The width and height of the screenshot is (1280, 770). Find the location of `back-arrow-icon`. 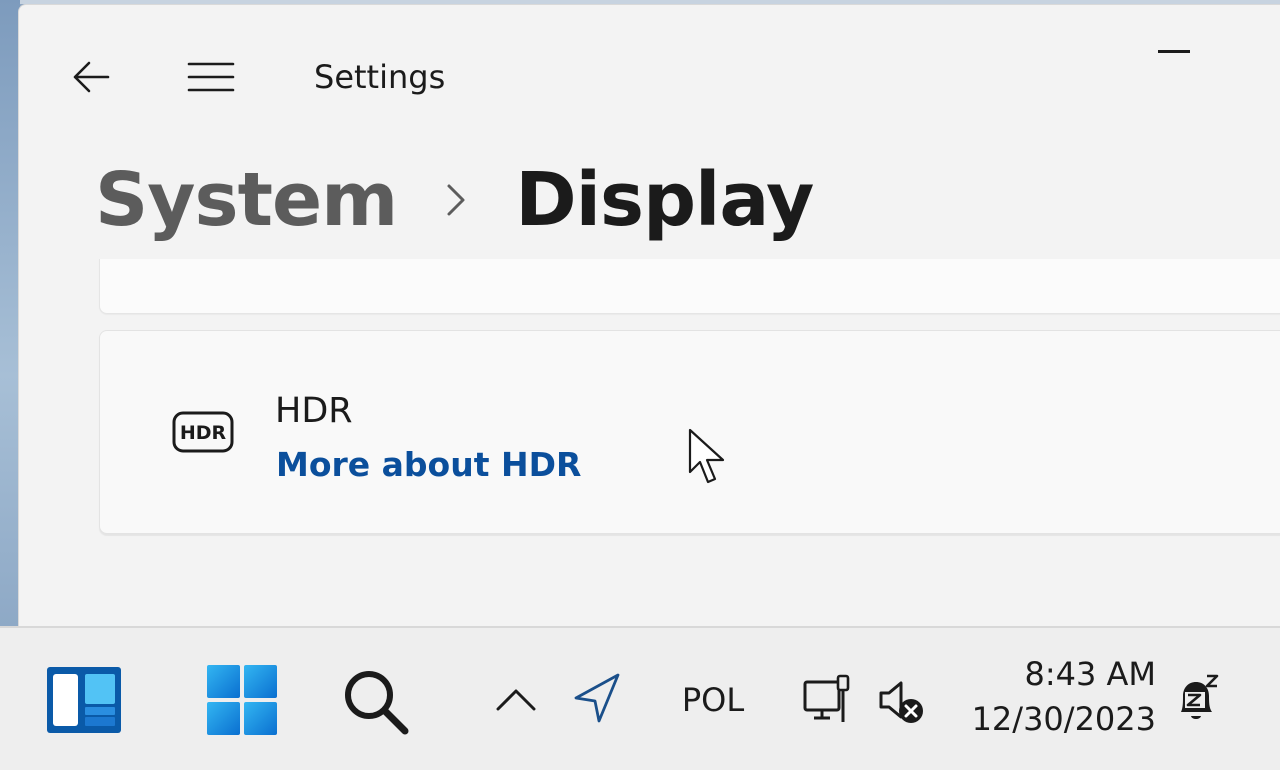

back-arrow-icon is located at coordinates (91, 77).